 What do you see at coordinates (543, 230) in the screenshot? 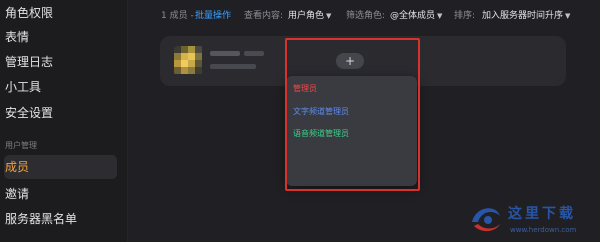
I see `watermark-url: www.herdown.com` at bounding box center [543, 230].